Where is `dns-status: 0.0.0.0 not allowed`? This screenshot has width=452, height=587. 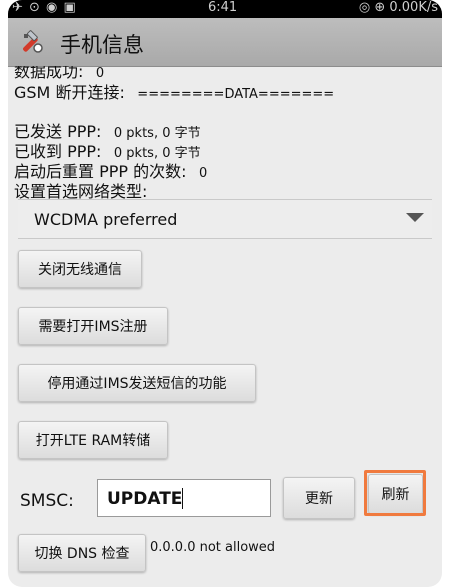
dns-status: 0.0.0.0 not allowed is located at coordinates (213, 547).